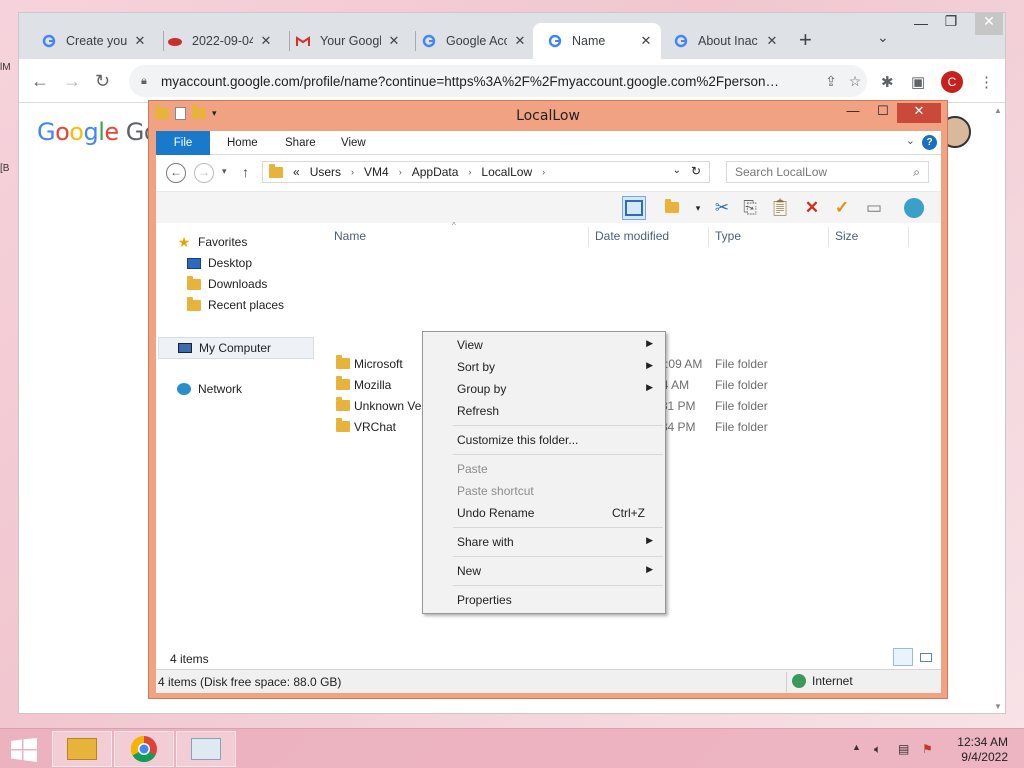  I want to click on tab-name: Name ✕, so click(597, 41).